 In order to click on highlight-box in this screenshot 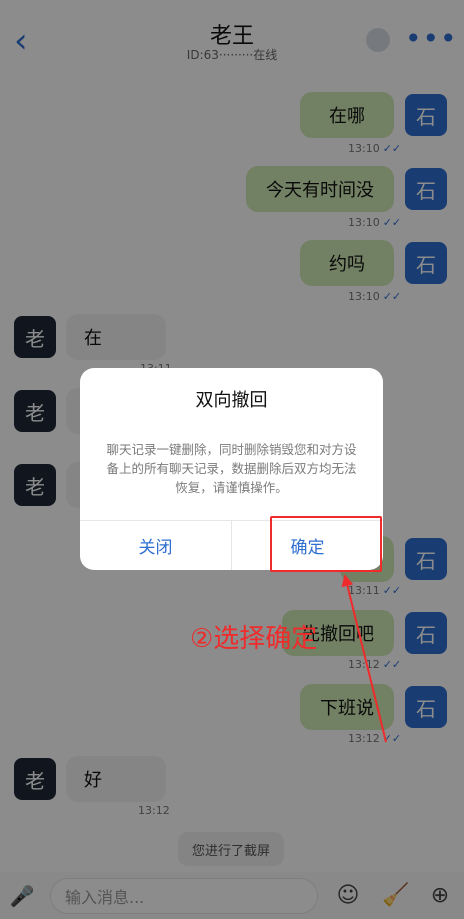, I will do `click(326, 544)`.